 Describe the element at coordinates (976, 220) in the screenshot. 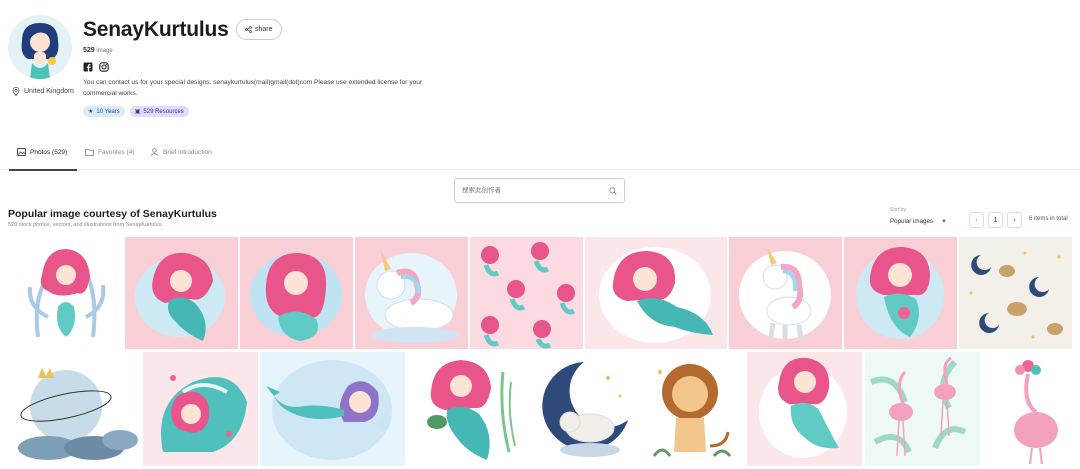

I see `prev-page-button: ‹` at that location.